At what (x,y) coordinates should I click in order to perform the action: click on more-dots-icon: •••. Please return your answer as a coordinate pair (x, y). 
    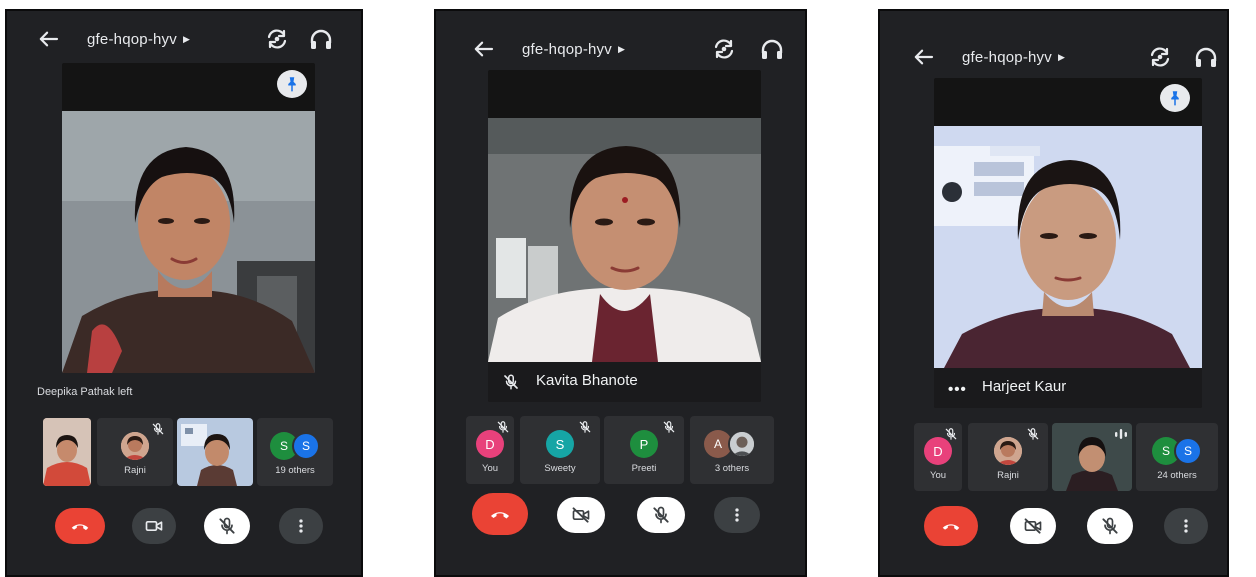
    Looking at the image, I should click on (957, 389).